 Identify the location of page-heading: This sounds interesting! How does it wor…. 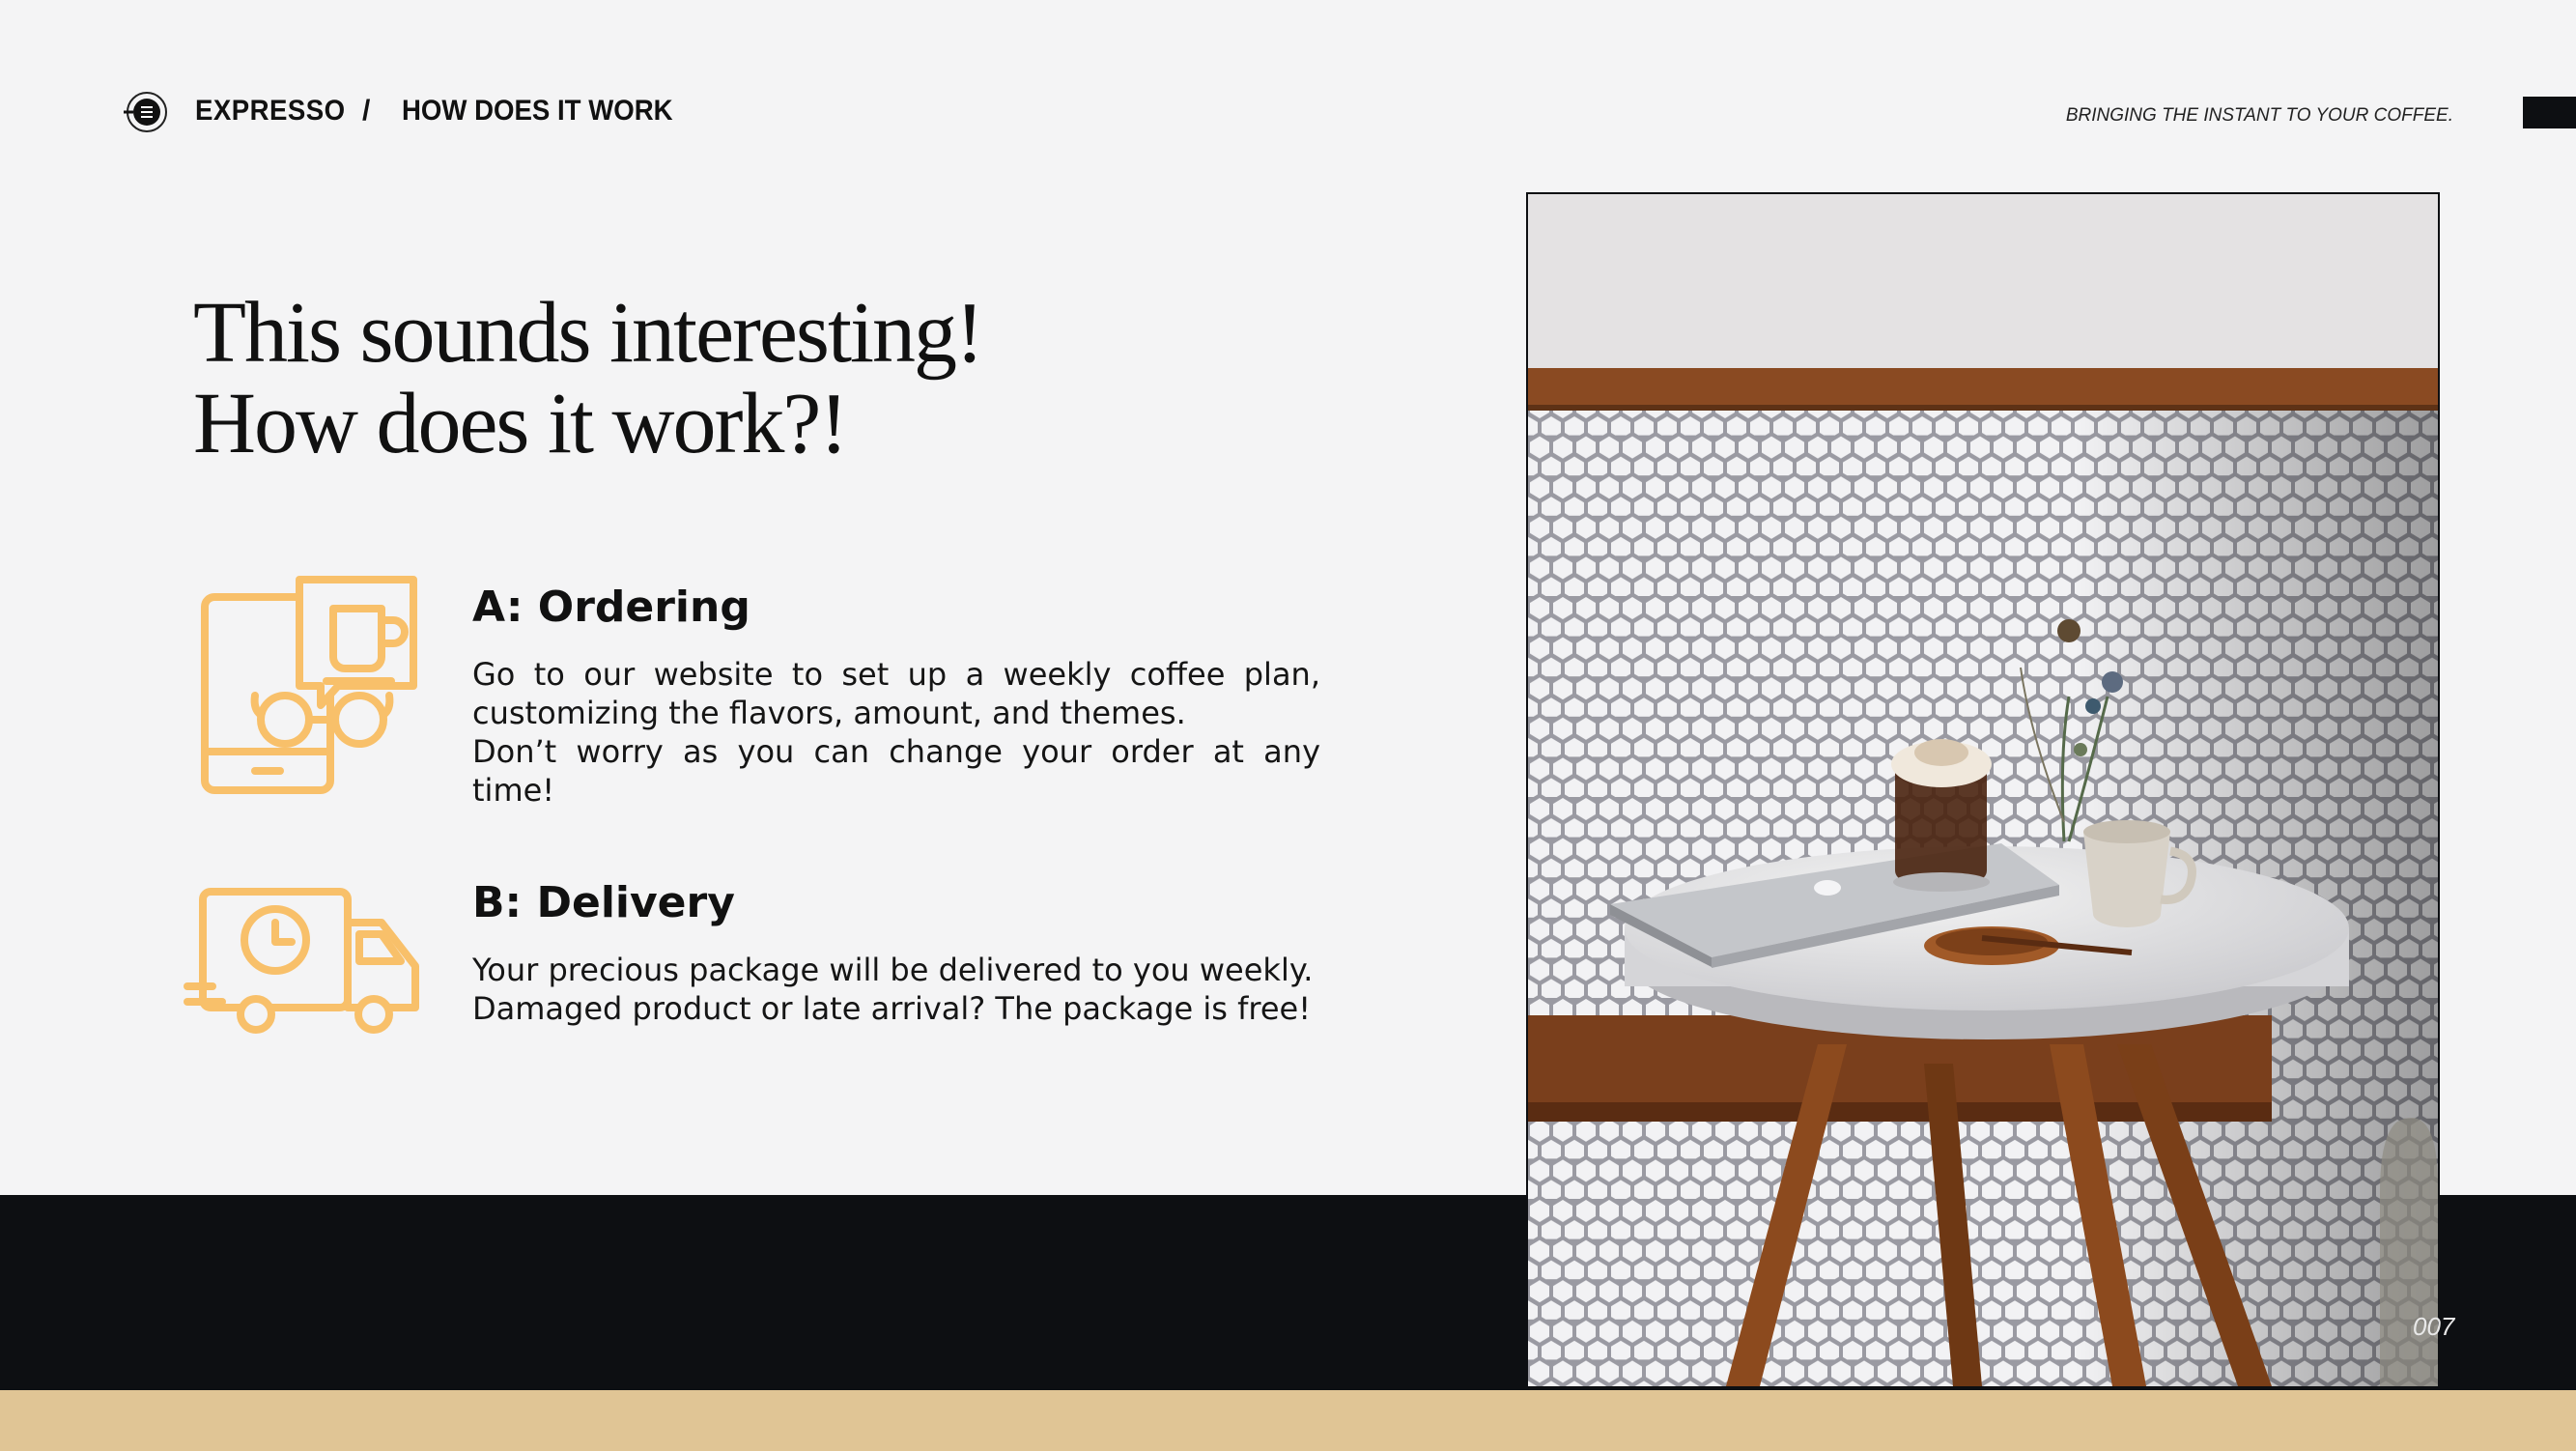
(588, 378).